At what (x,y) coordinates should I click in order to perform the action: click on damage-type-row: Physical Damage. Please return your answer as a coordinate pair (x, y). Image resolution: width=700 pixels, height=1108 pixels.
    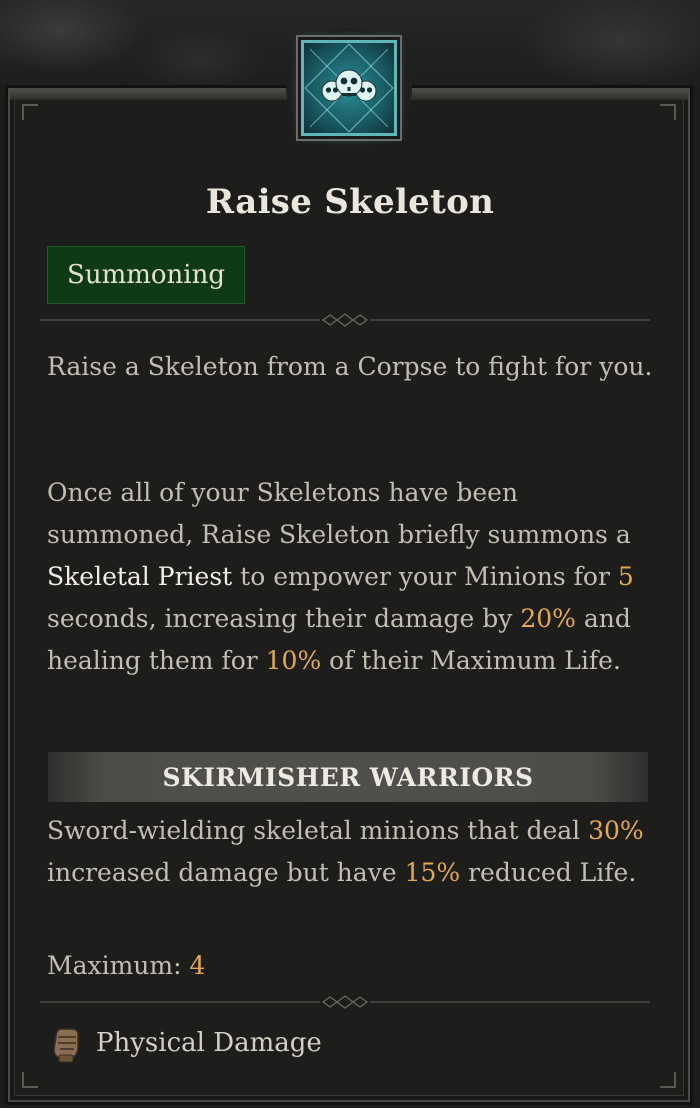
    Looking at the image, I should click on (185, 1043).